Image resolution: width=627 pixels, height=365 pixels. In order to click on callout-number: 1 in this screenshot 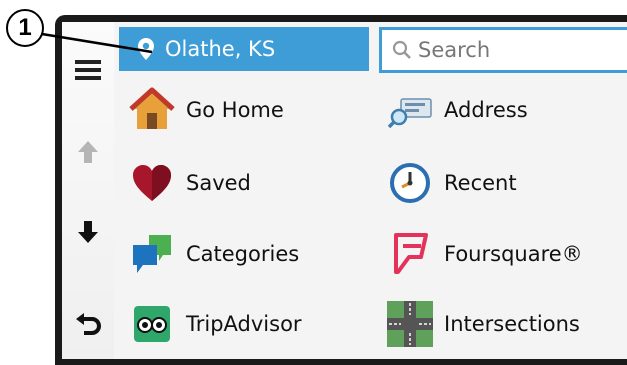, I will do `click(25, 27)`.